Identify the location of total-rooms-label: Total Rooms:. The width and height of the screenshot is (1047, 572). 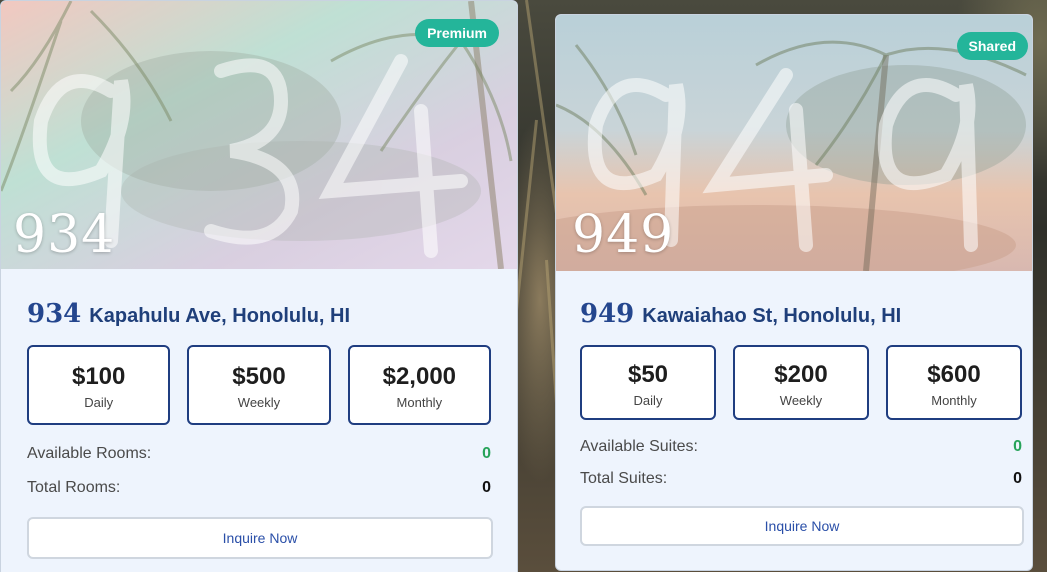
(74, 487).